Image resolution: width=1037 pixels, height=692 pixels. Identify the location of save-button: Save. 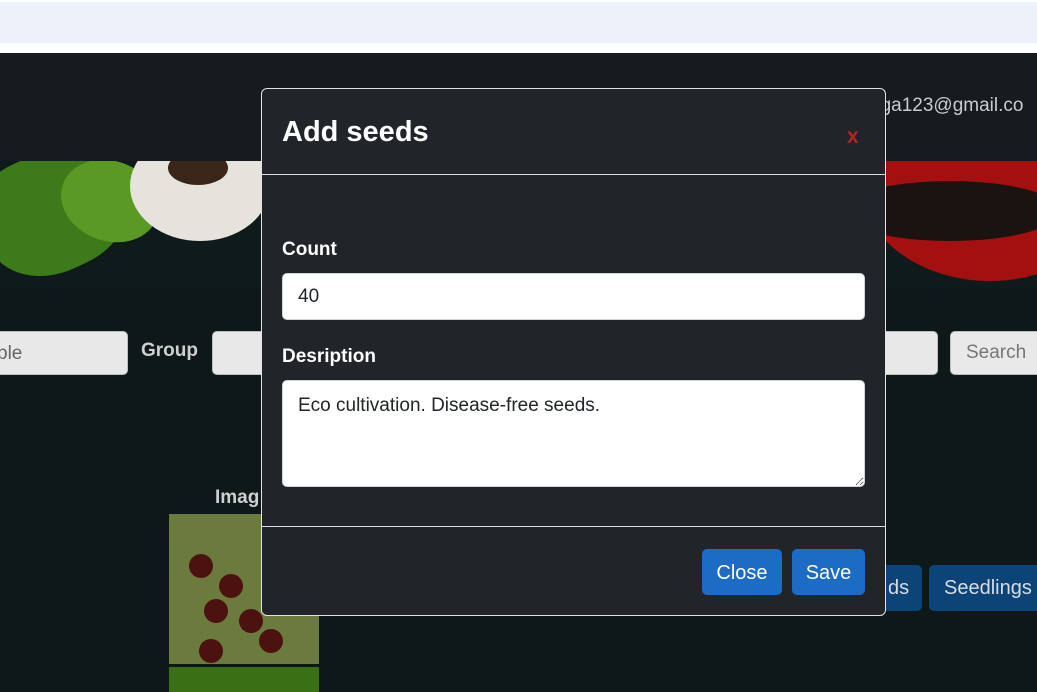
(828, 572).